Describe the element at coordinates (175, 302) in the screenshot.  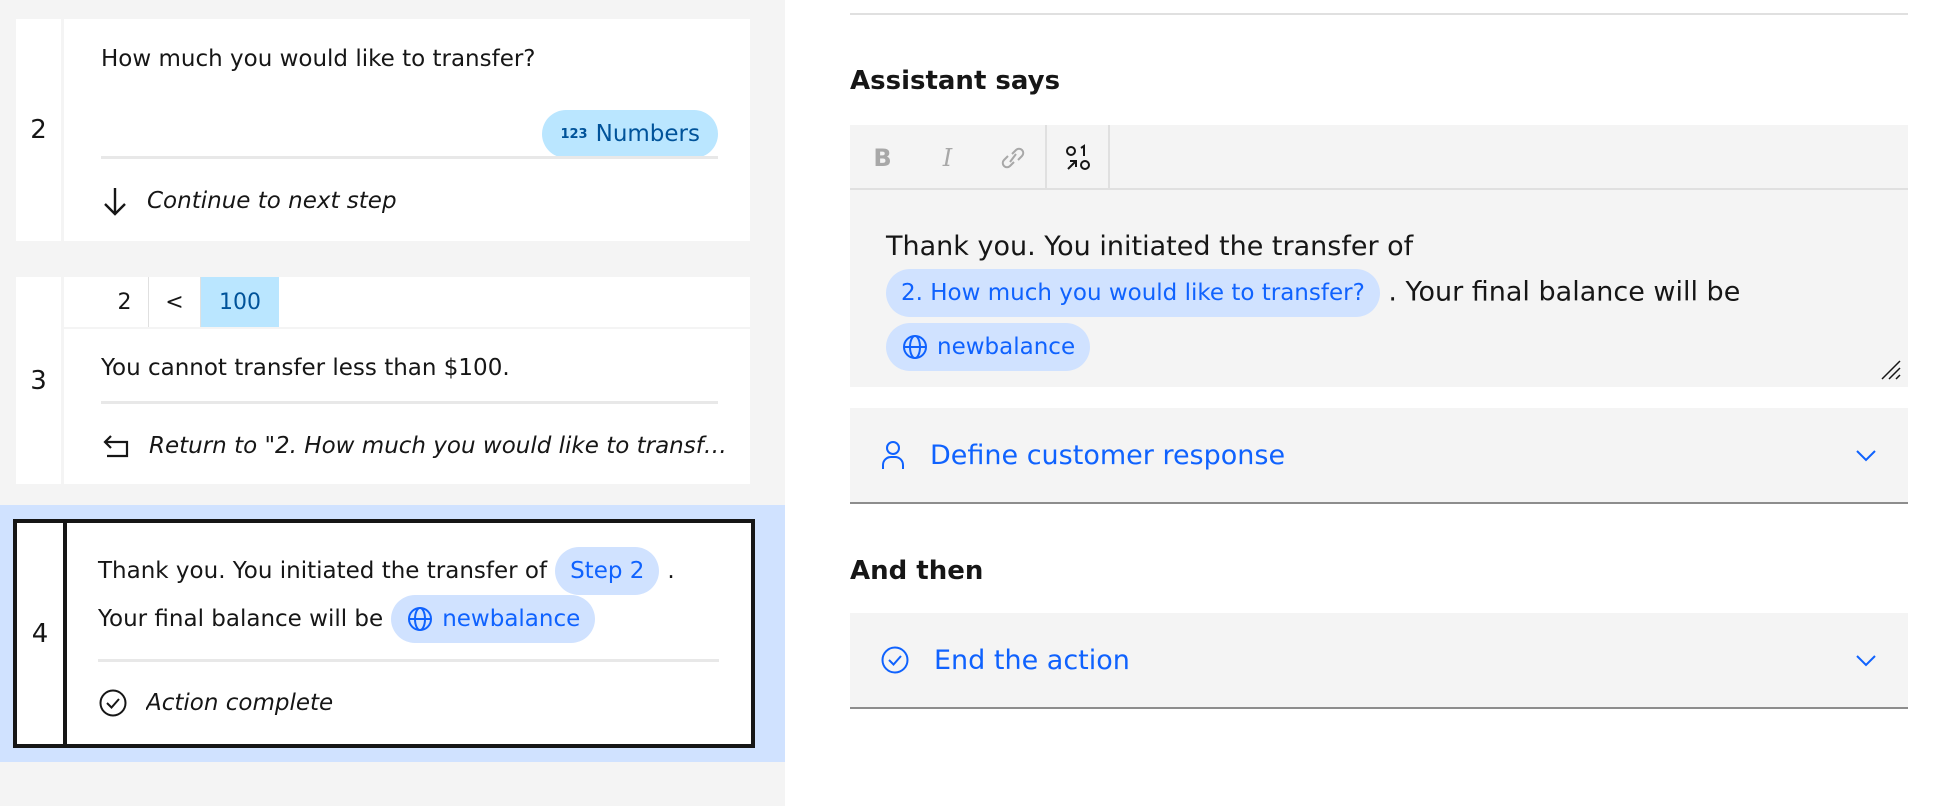
I see `condition-operator: <` at that location.